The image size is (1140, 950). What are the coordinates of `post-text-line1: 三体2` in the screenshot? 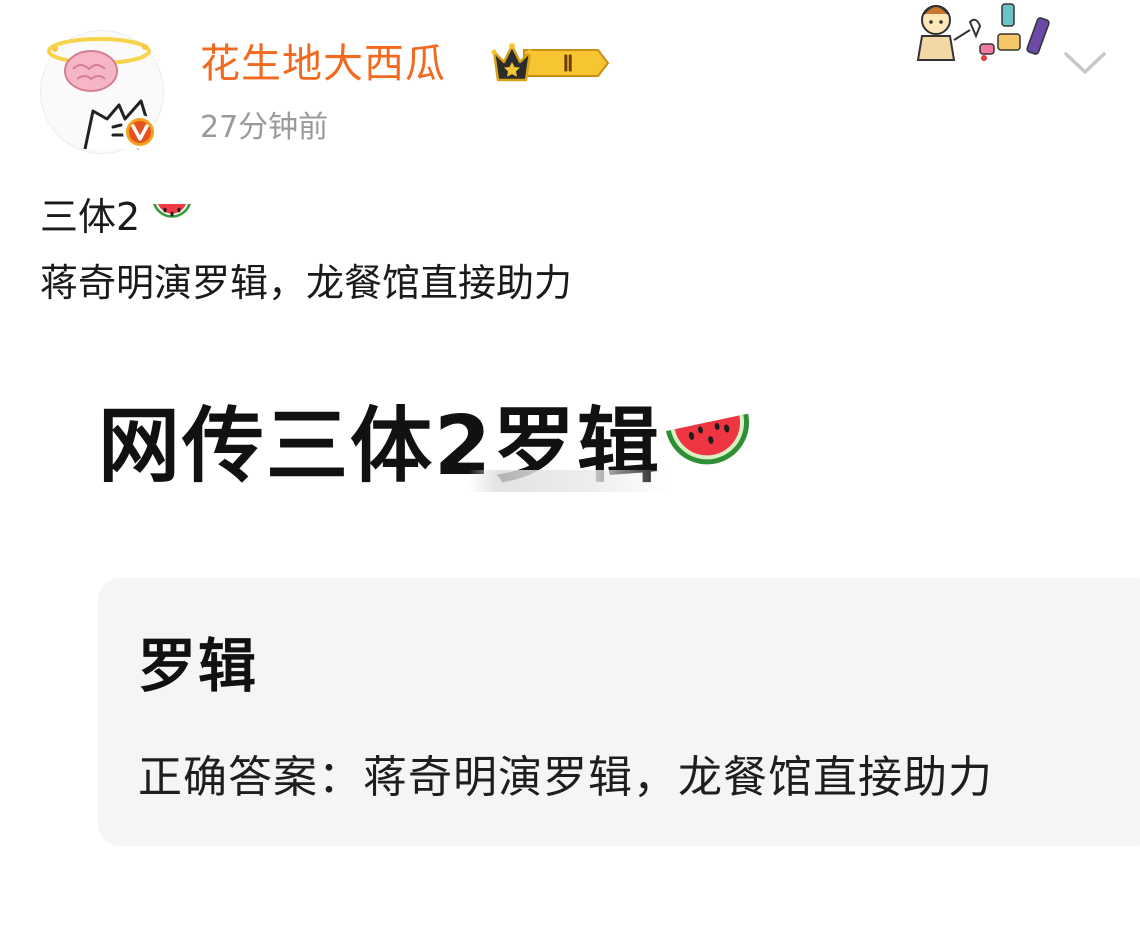 It's located at (117, 217).